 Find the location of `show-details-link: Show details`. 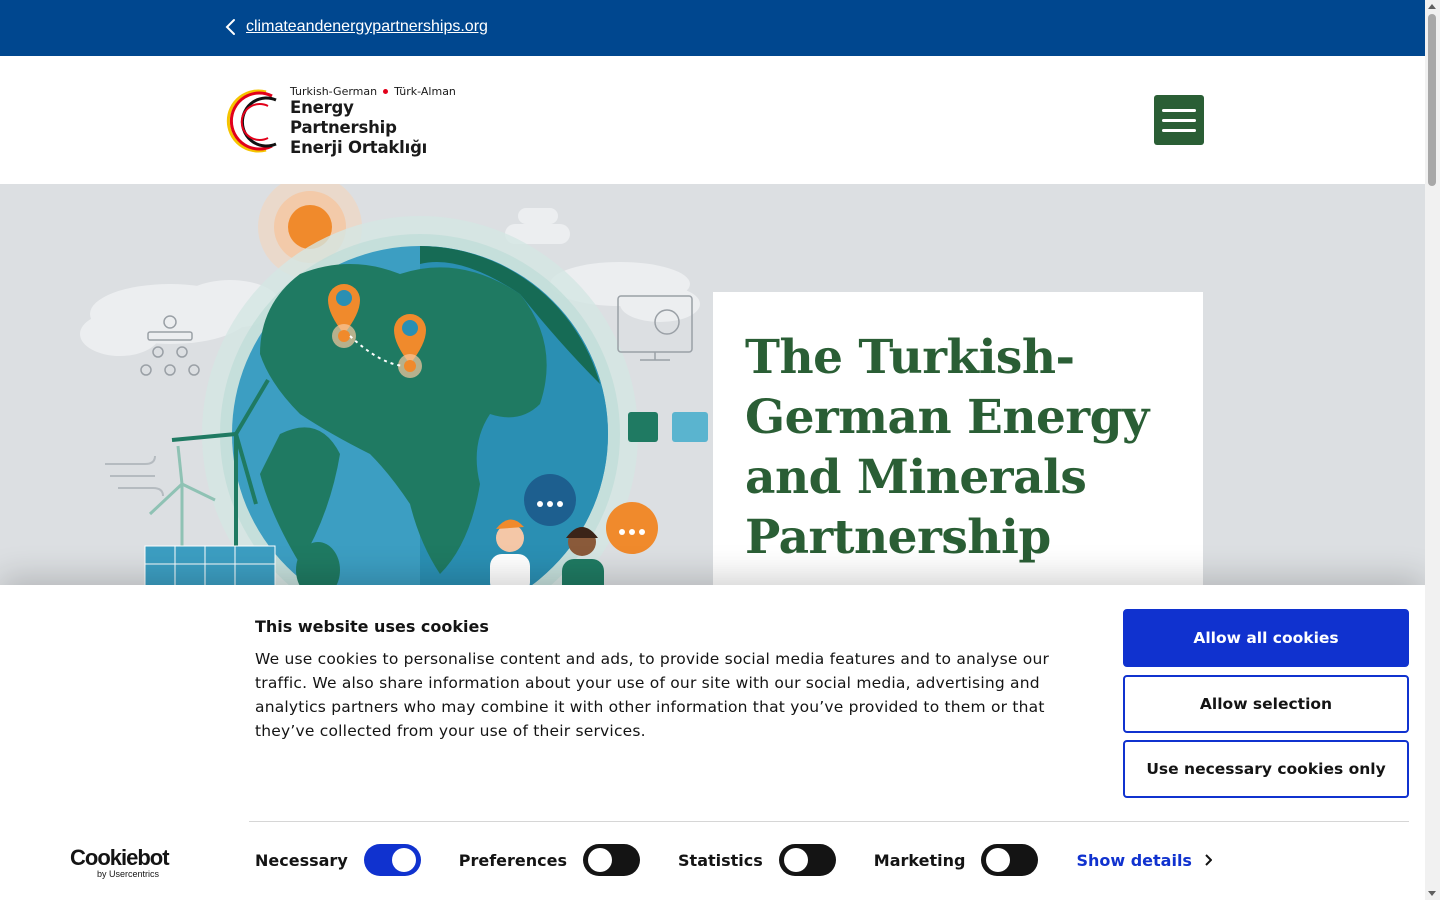

show-details-link: Show details is located at coordinates (1144, 860).